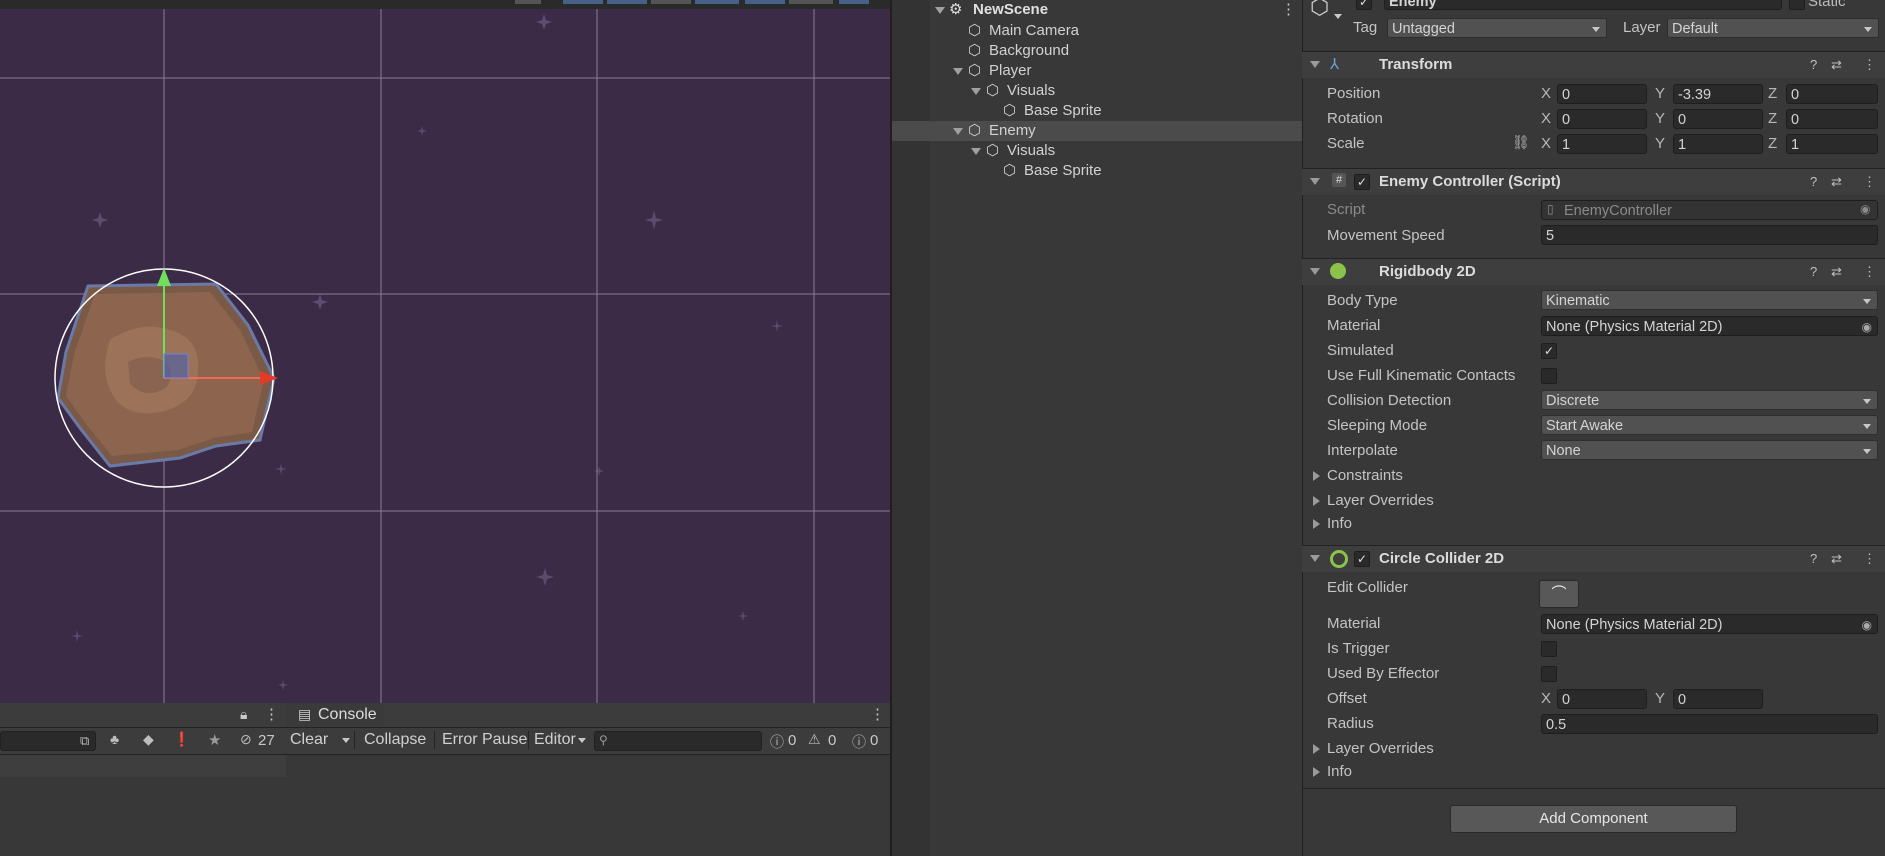  I want to click on enemy-controller-header: # ✓ Enemy Controller (Script) ? ⇄ ⋮, so click(1593, 181).